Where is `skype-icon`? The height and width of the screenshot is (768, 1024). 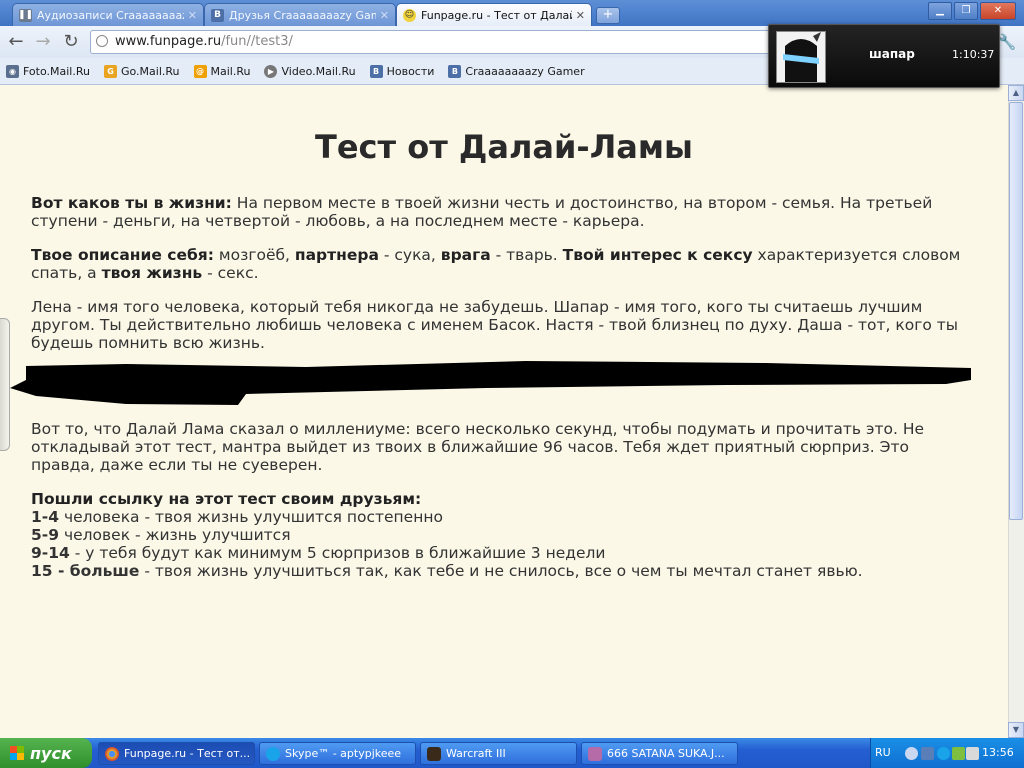 skype-icon is located at coordinates (273, 753).